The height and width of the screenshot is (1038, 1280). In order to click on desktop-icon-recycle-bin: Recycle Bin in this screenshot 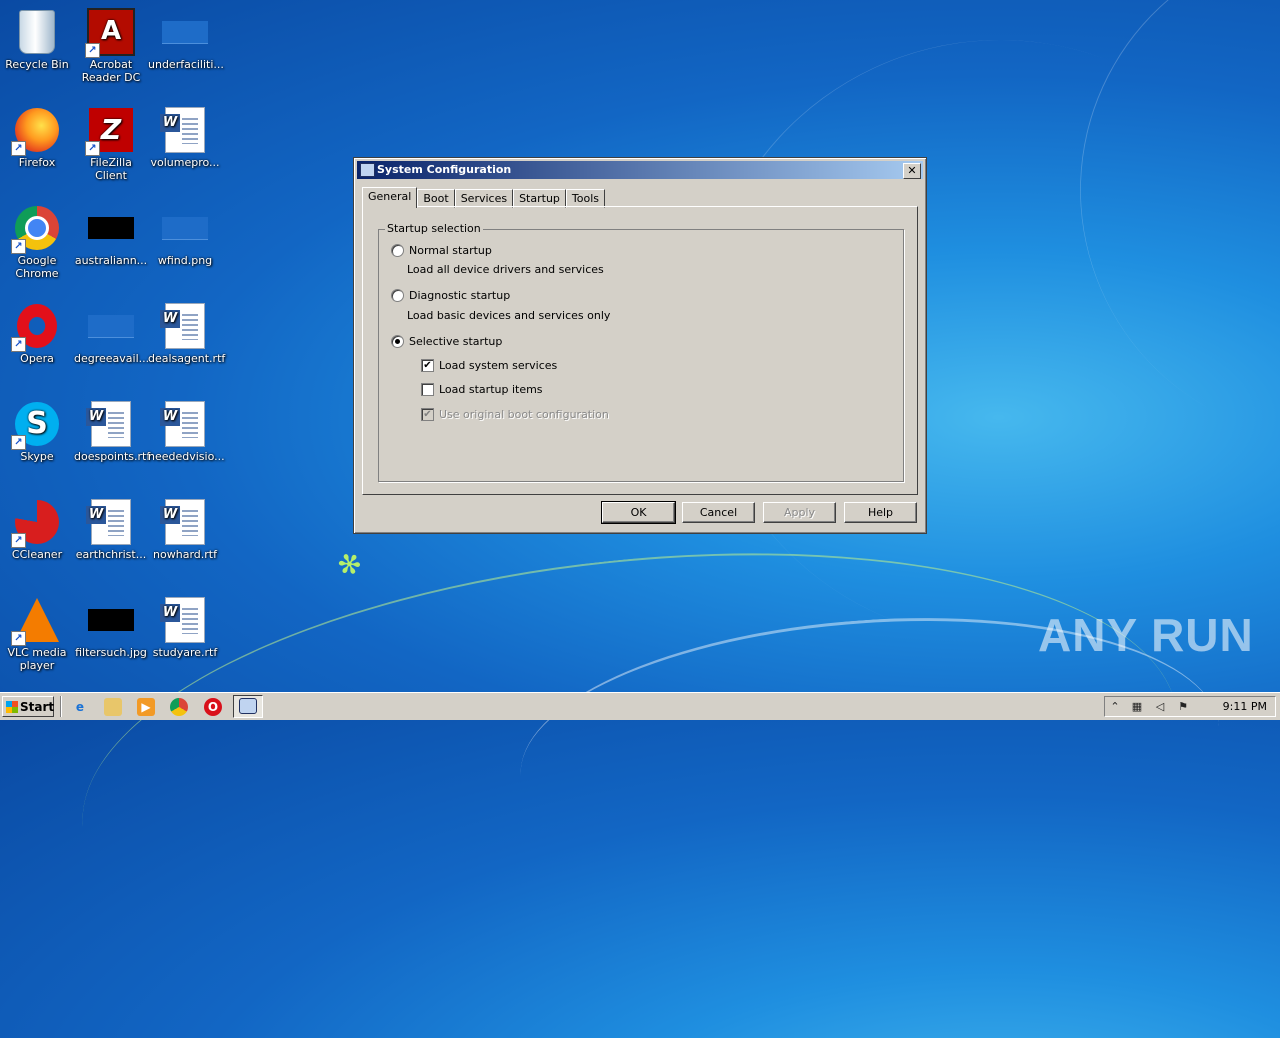, I will do `click(37, 36)`.